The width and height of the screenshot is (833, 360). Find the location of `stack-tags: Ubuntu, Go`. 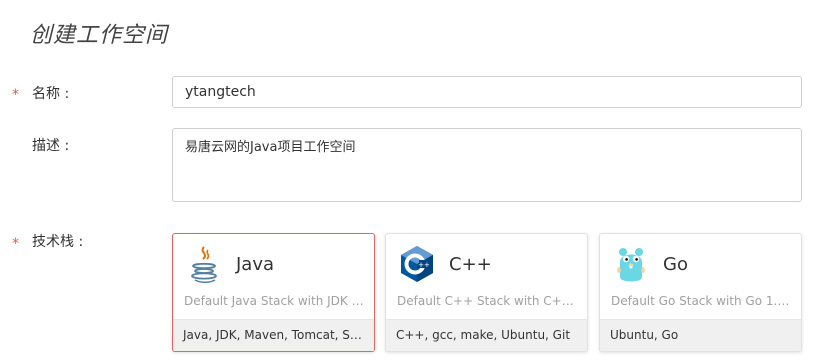

stack-tags: Ubuntu, Go is located at coordinates (700, 335).